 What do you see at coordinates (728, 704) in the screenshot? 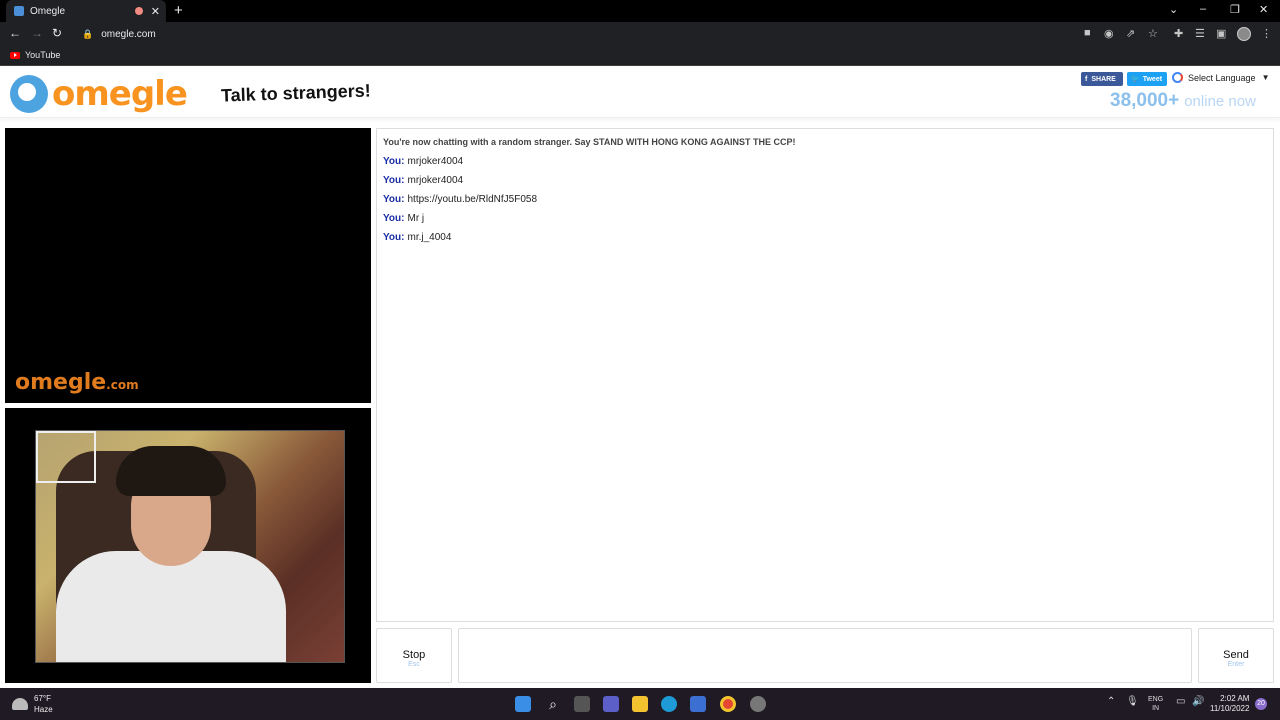
I see `chrome-icon` at bounding box center [728, 704].